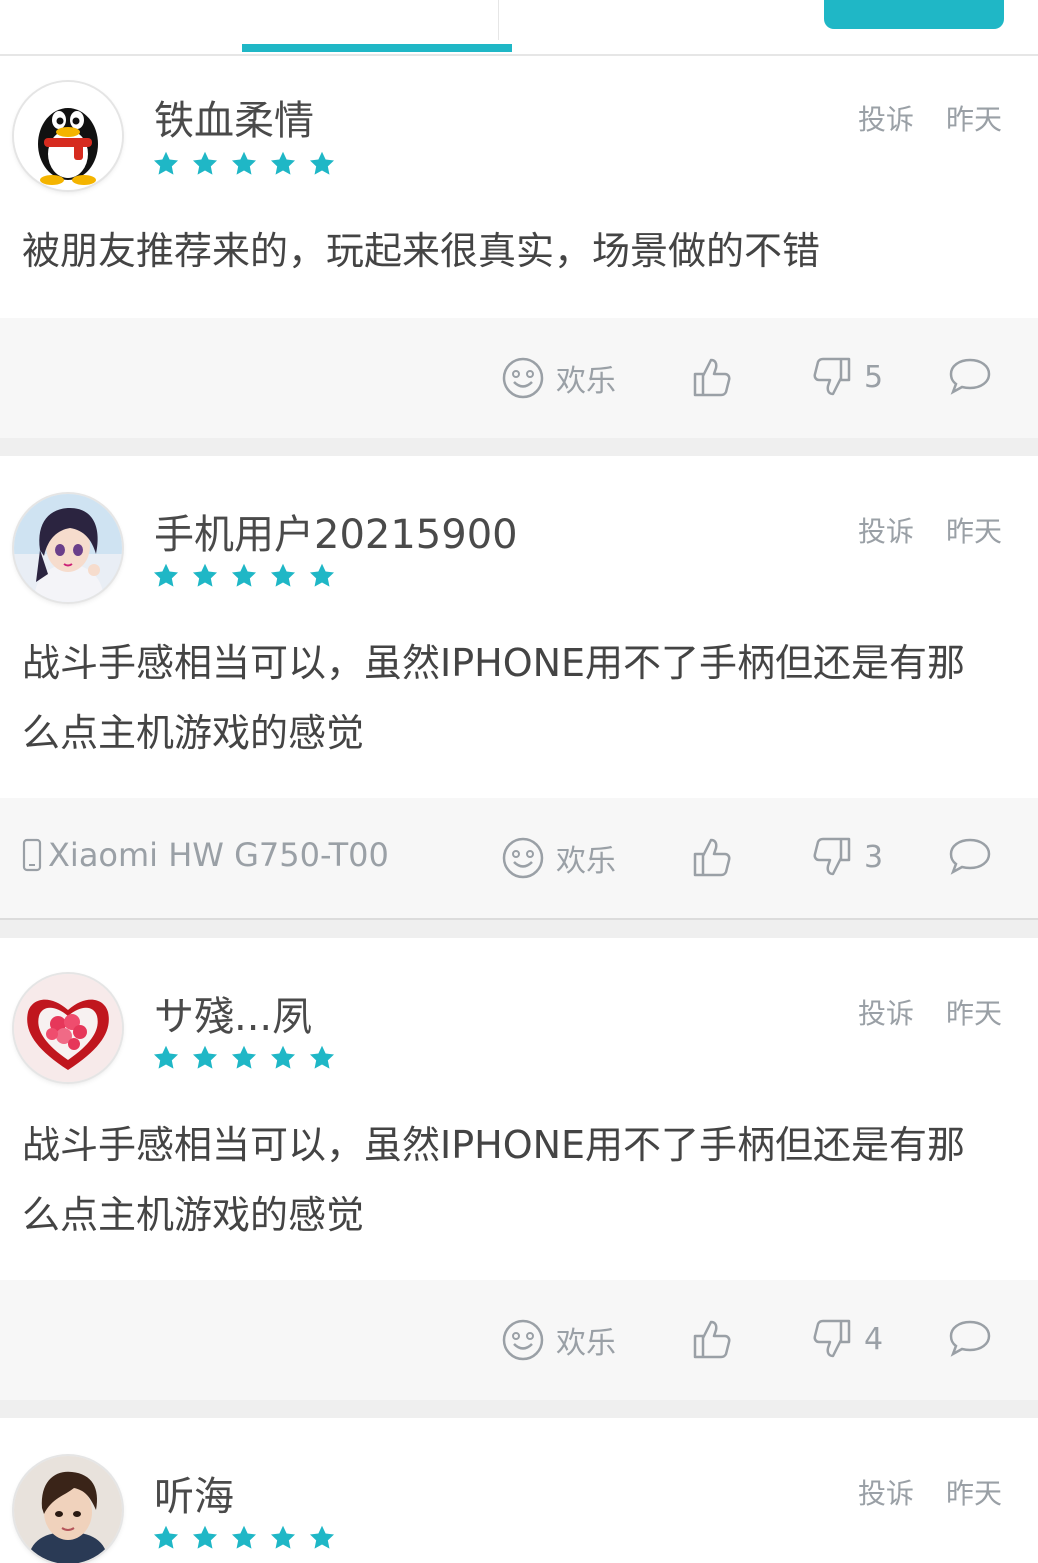 The height and width of the screenshot is (1563, 1038). I want to click on qq-penguin-avatar-icon, so click(68, 136).